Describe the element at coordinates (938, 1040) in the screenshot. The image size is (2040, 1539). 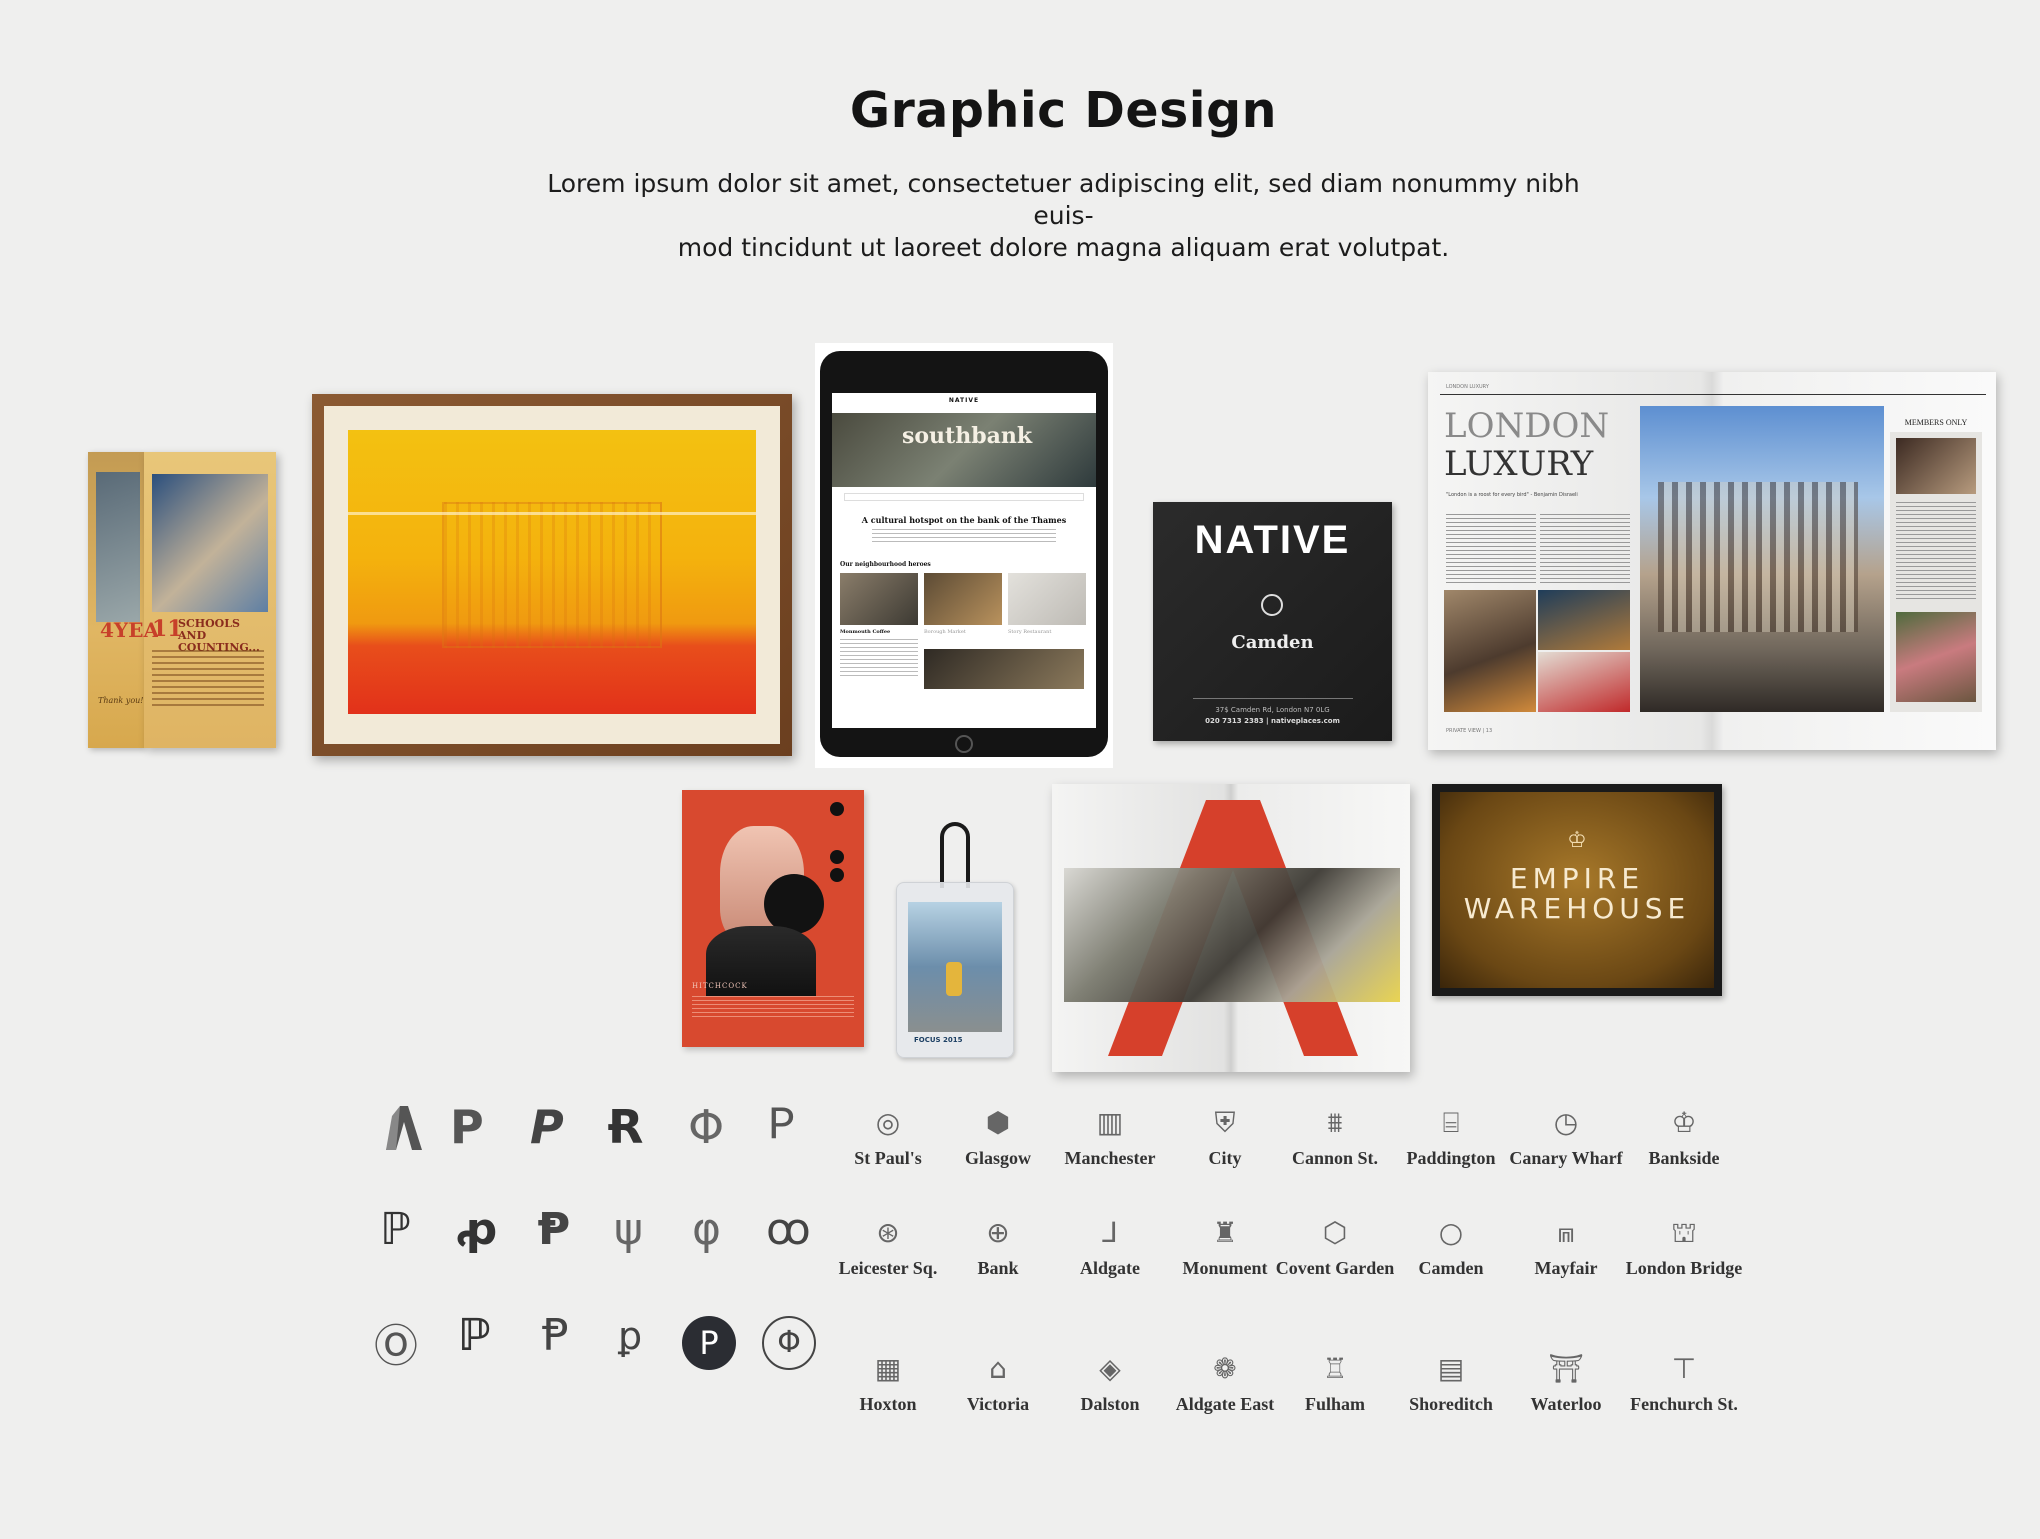
I see `lanyard-caption: FOCUS 2015` at that location.